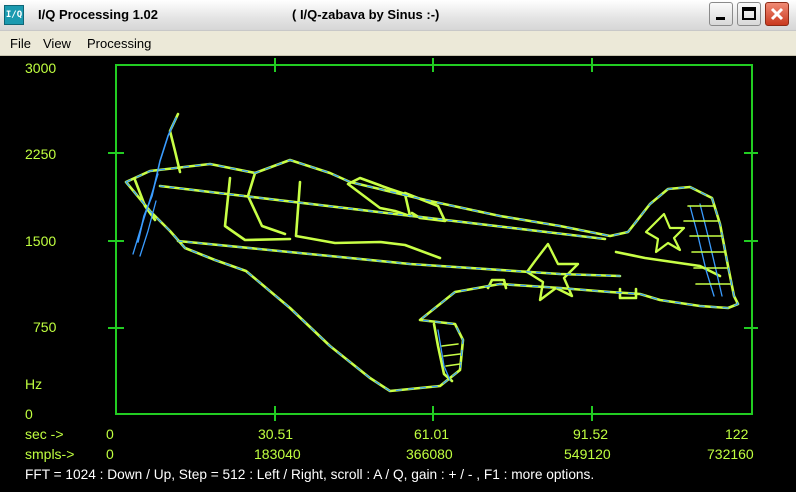  What do you see at coordinates (276, 434) in the screenshot?
I see `sec-tick-label: 30.51` at bounding box center [276, 434].